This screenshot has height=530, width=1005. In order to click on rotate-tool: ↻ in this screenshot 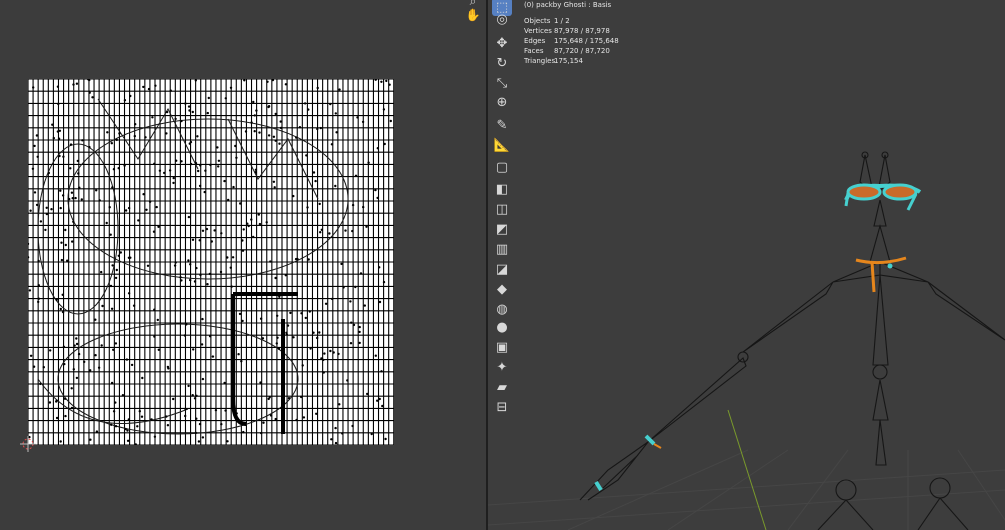, I will do `click(502, 63)`.